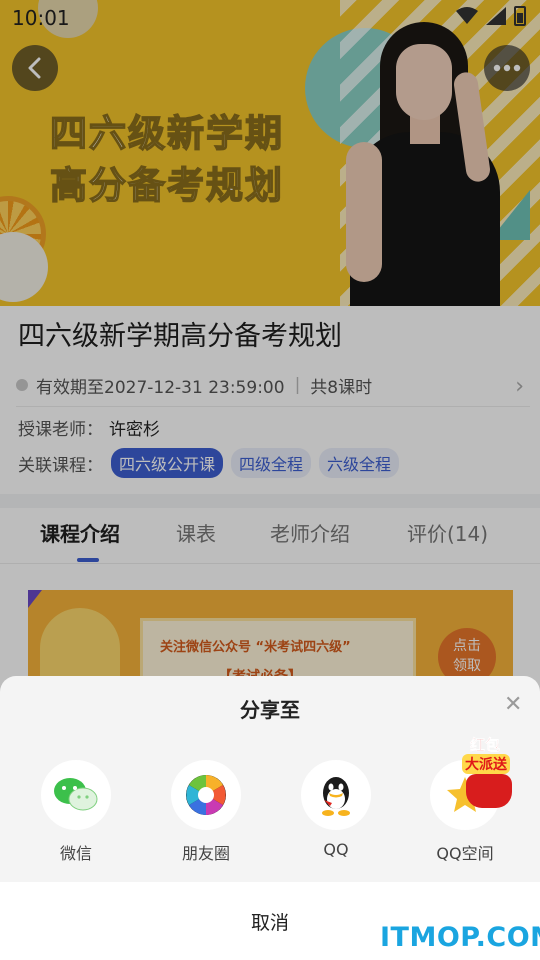  What do you see at coordinates (465, 853) in the screenshot?
I see `share-label: QQ空间` at bounding box center [465, 853].